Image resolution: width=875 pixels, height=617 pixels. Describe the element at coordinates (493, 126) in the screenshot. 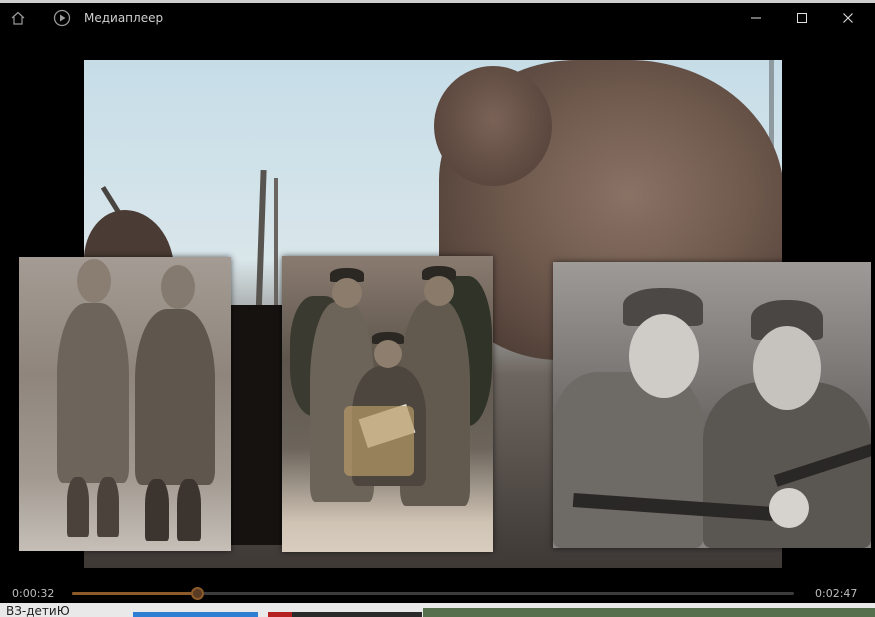

I see `monkey-head` at that location.